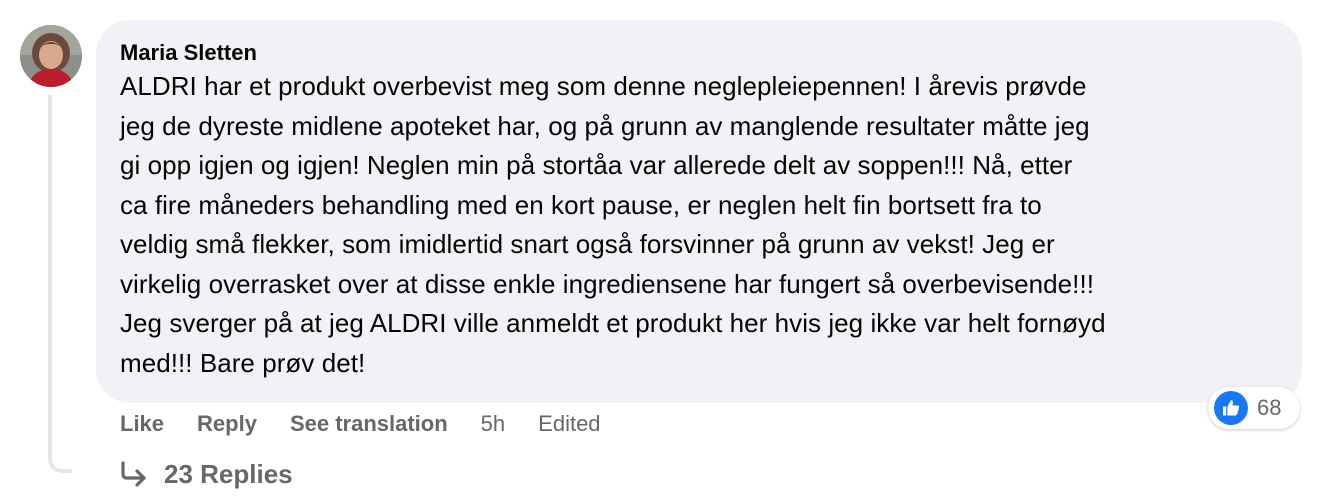  Describe the element at coordinates (1254, 408) in the screenshot. I see `reaction-summary: 68` at that location.